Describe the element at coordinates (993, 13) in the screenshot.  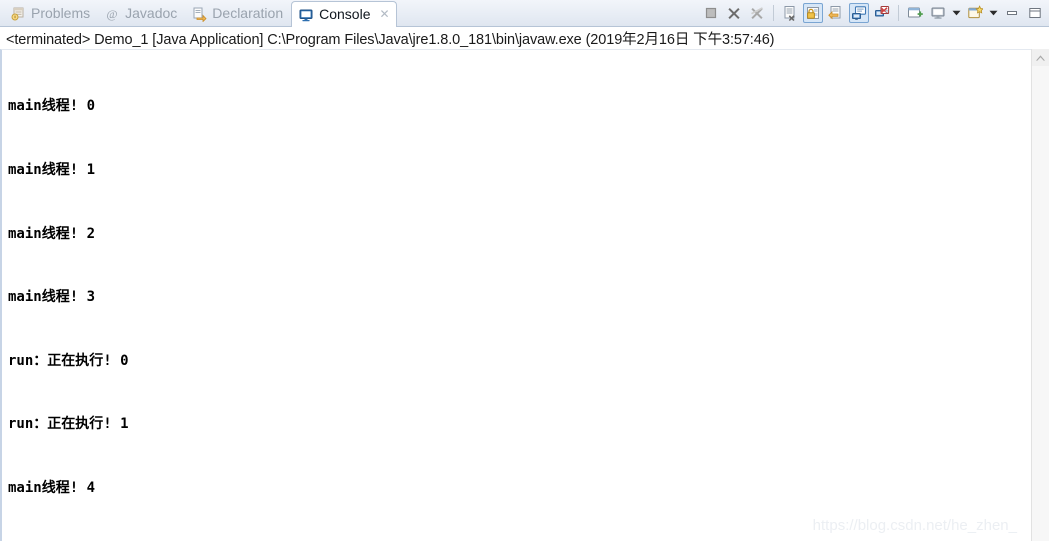
I see `new-console-dropdown-arrow-icon` at that location.